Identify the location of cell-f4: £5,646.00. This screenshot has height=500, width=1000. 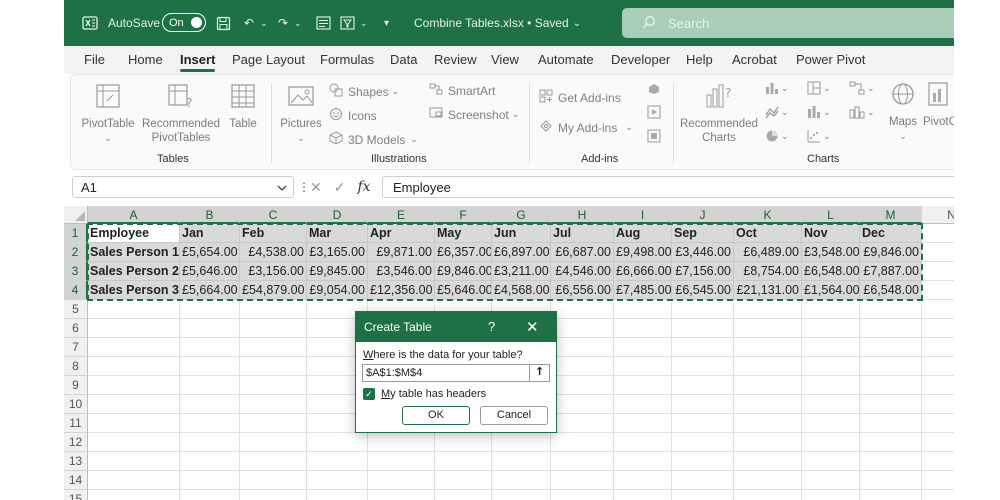
(463, 290).